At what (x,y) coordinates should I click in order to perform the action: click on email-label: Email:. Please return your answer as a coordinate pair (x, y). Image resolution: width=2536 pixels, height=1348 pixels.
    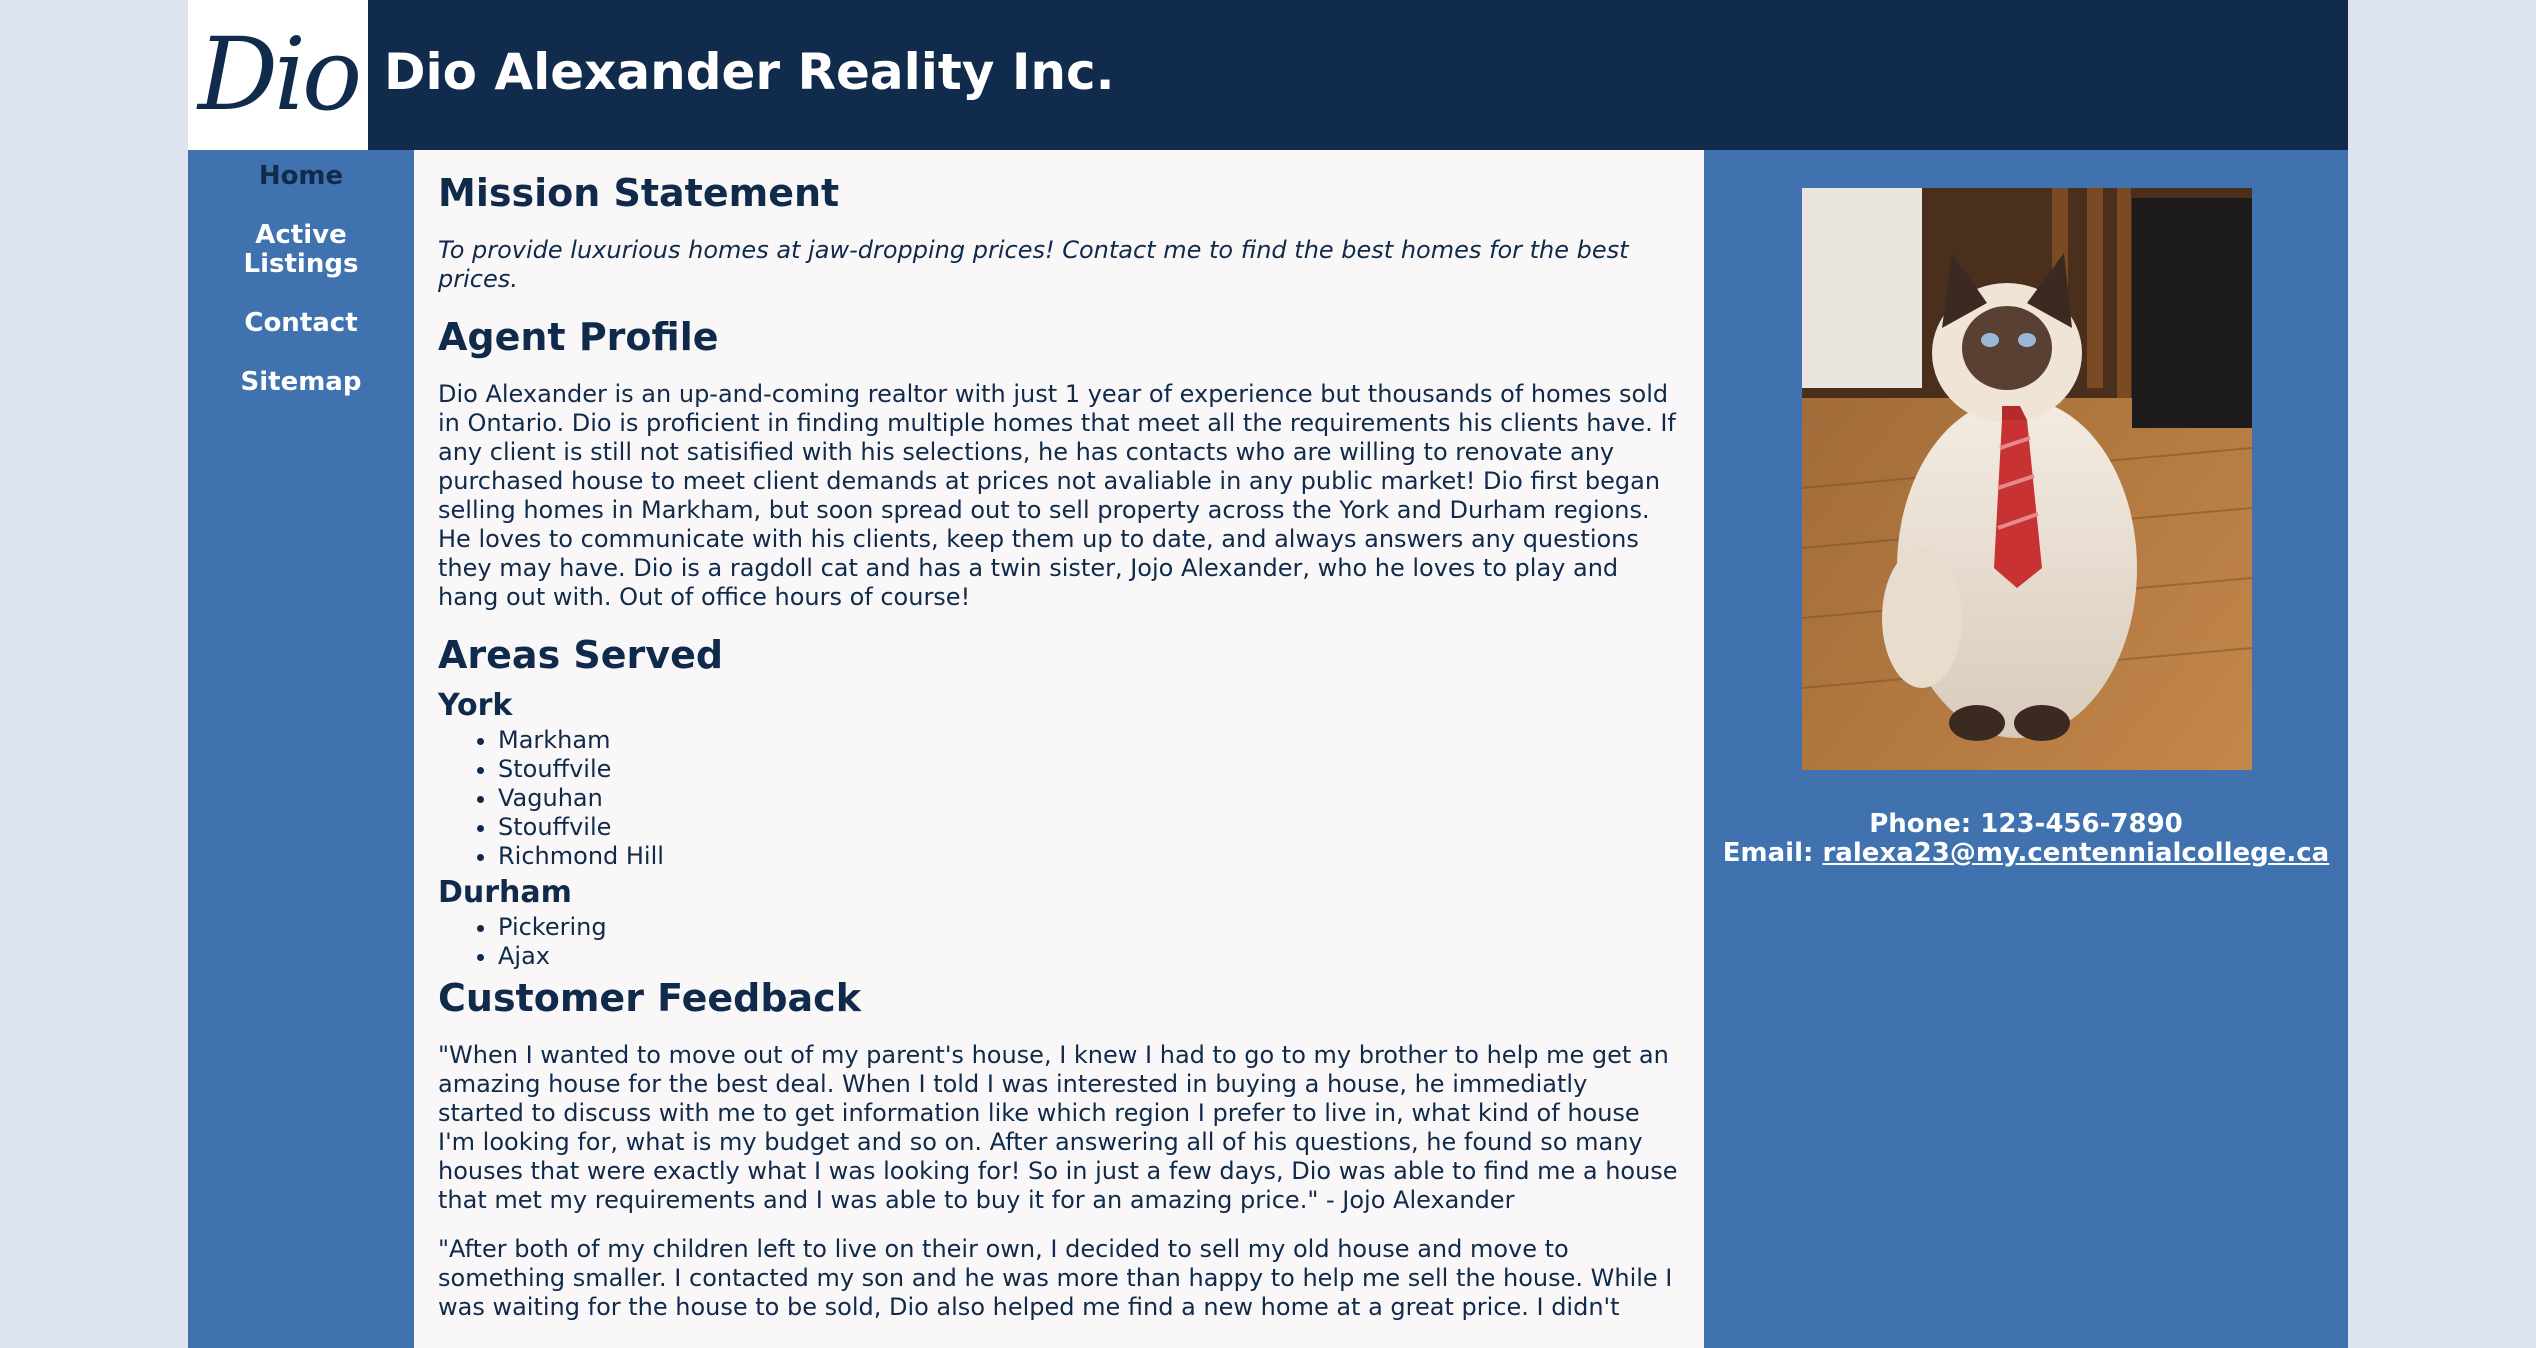
    Looking at the image, I should click on (1768, 853).